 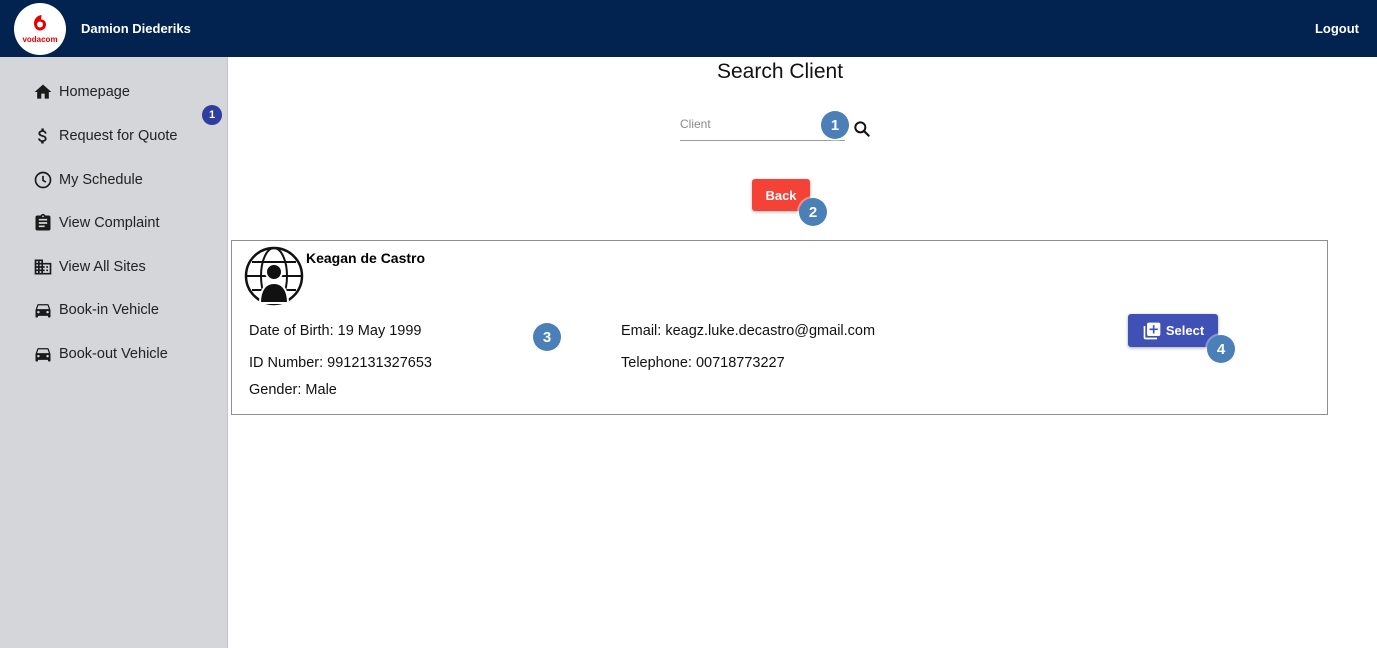 I want to click on sidebar-item-label: View All Sites, so click(x=102, y=267).